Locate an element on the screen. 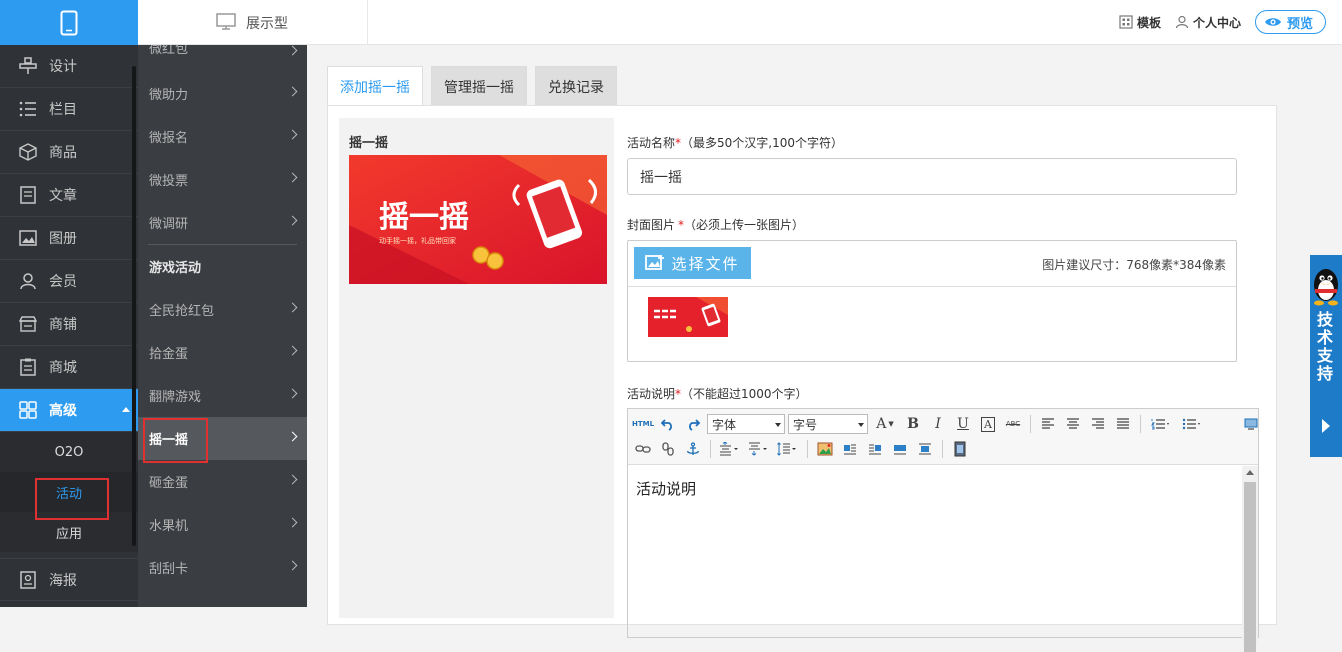  scroll-up-icon is located at coordinates (1250, 472).